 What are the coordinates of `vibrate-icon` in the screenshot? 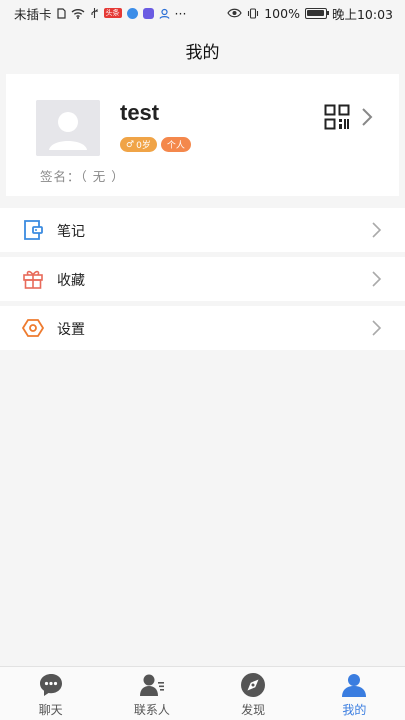 It's located at (253, 13).